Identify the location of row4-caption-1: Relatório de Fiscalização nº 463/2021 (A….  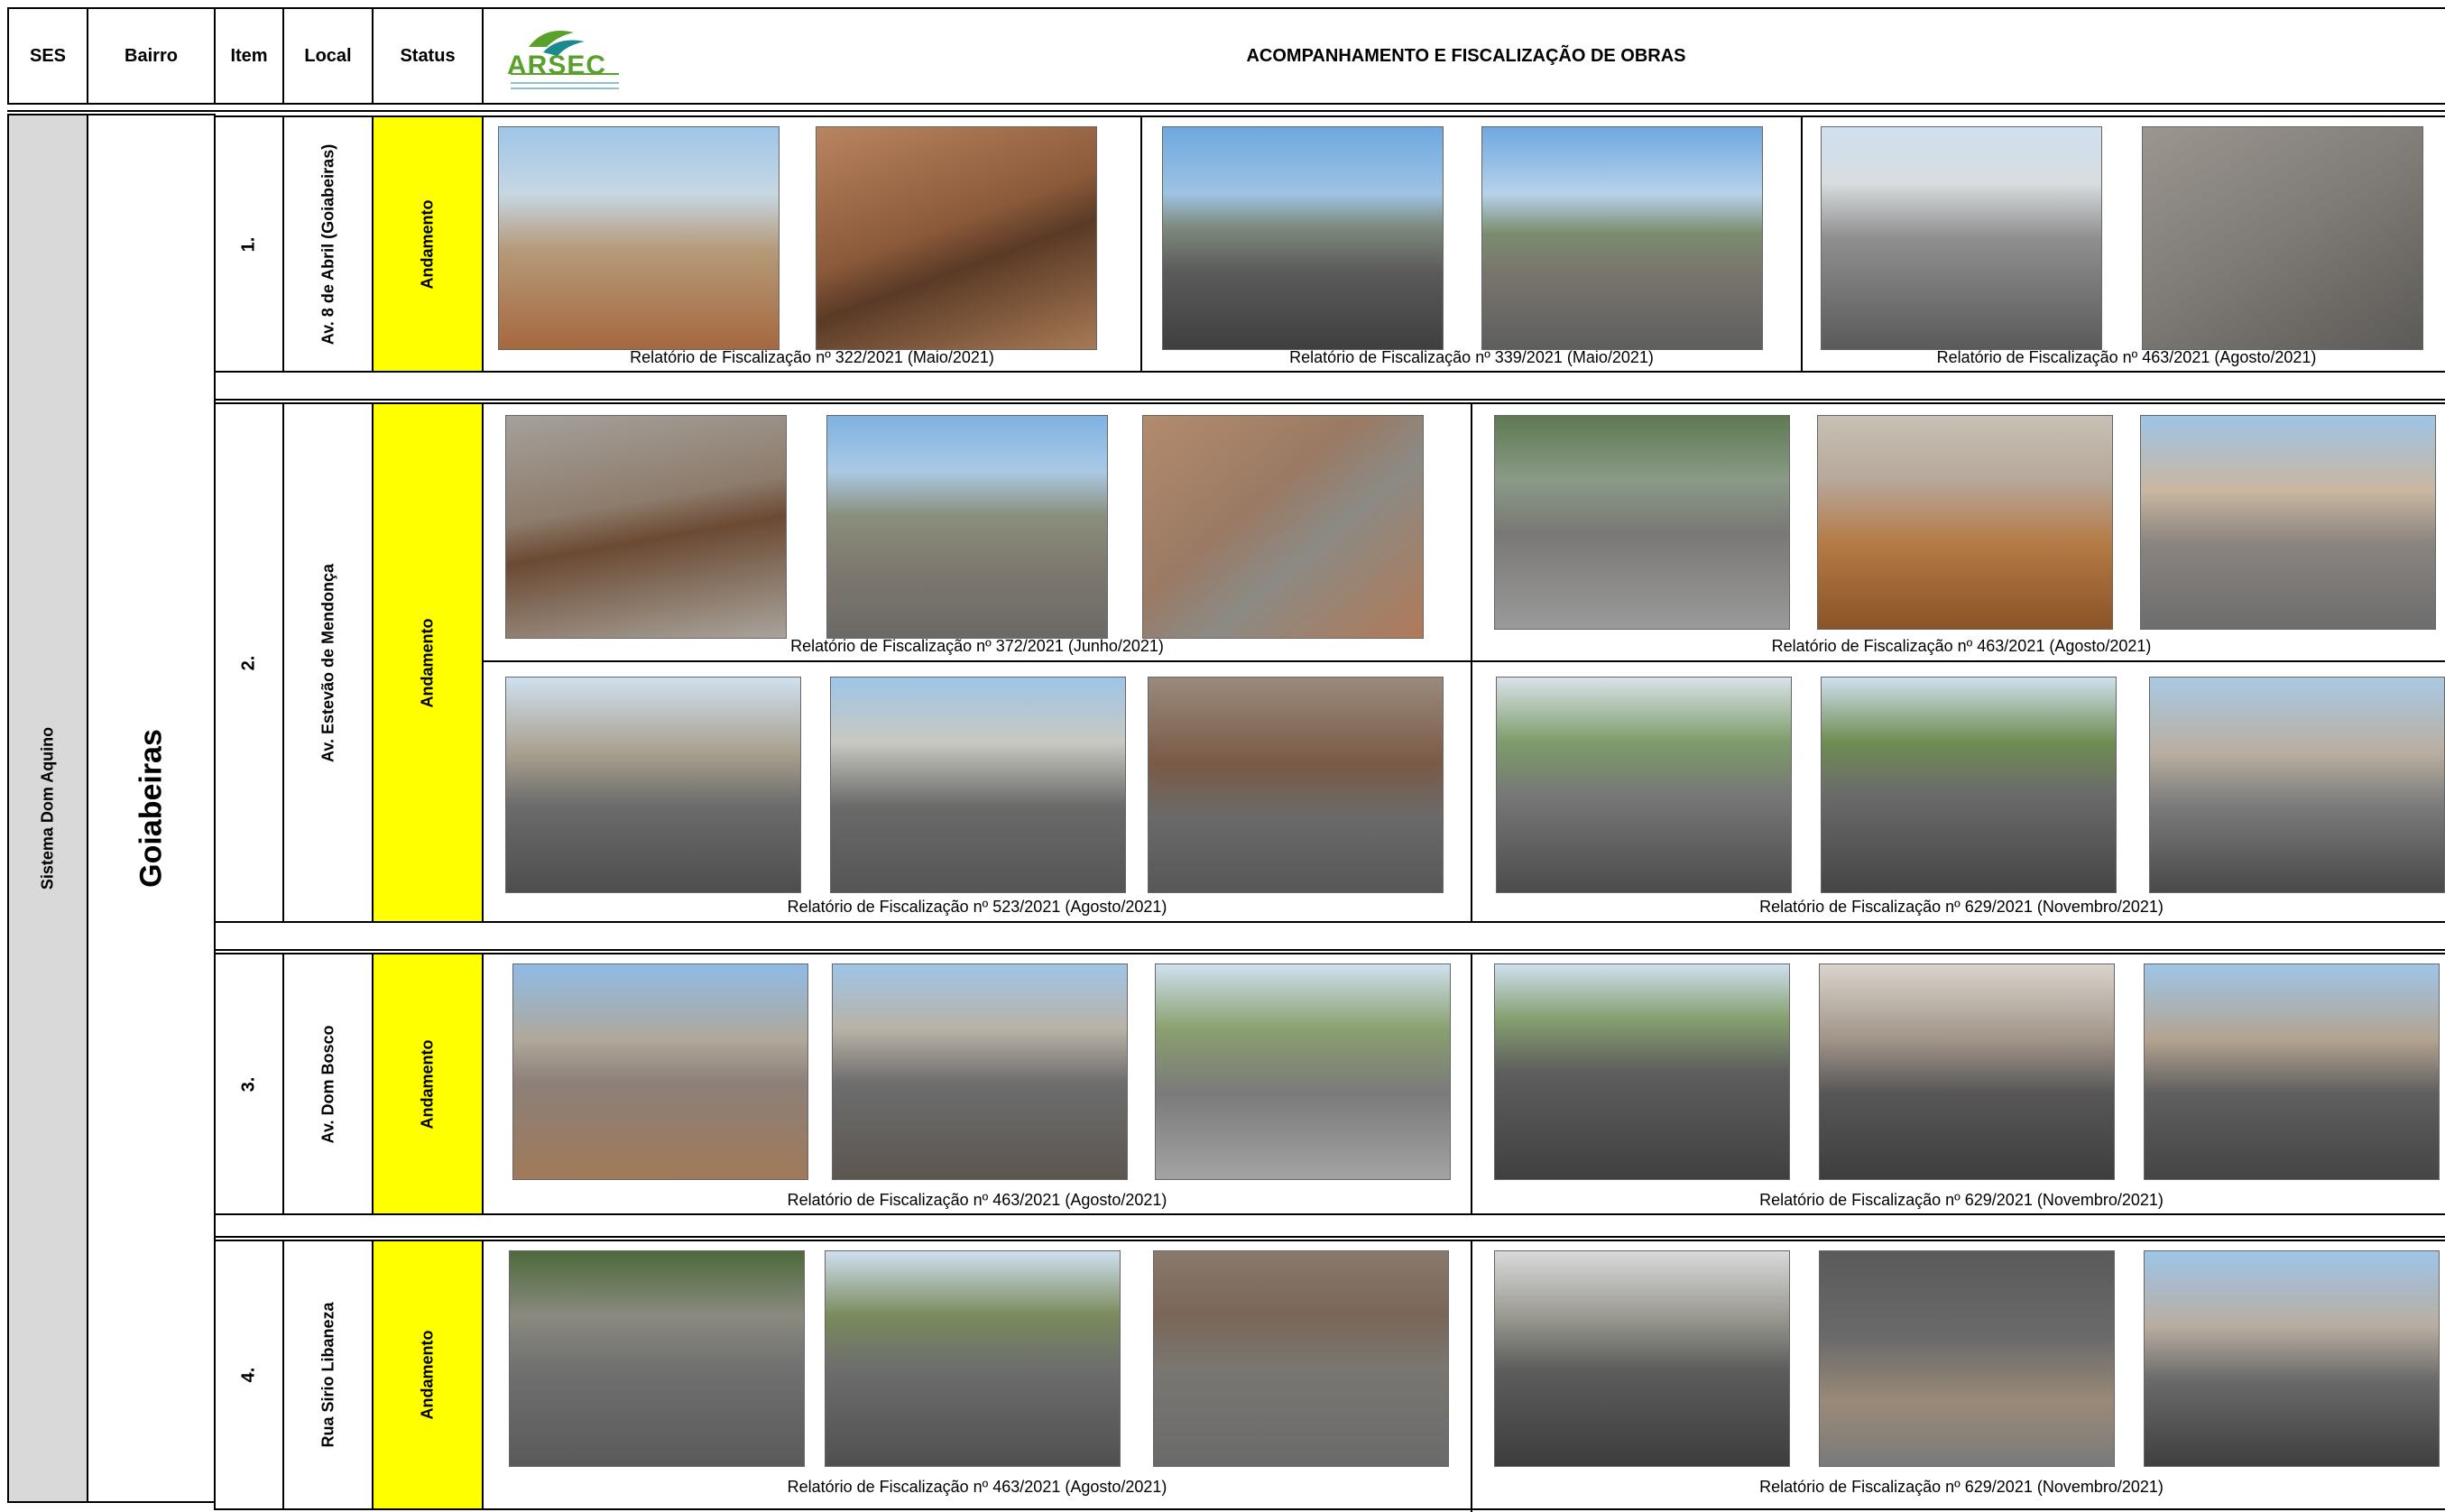
(977, 1487).